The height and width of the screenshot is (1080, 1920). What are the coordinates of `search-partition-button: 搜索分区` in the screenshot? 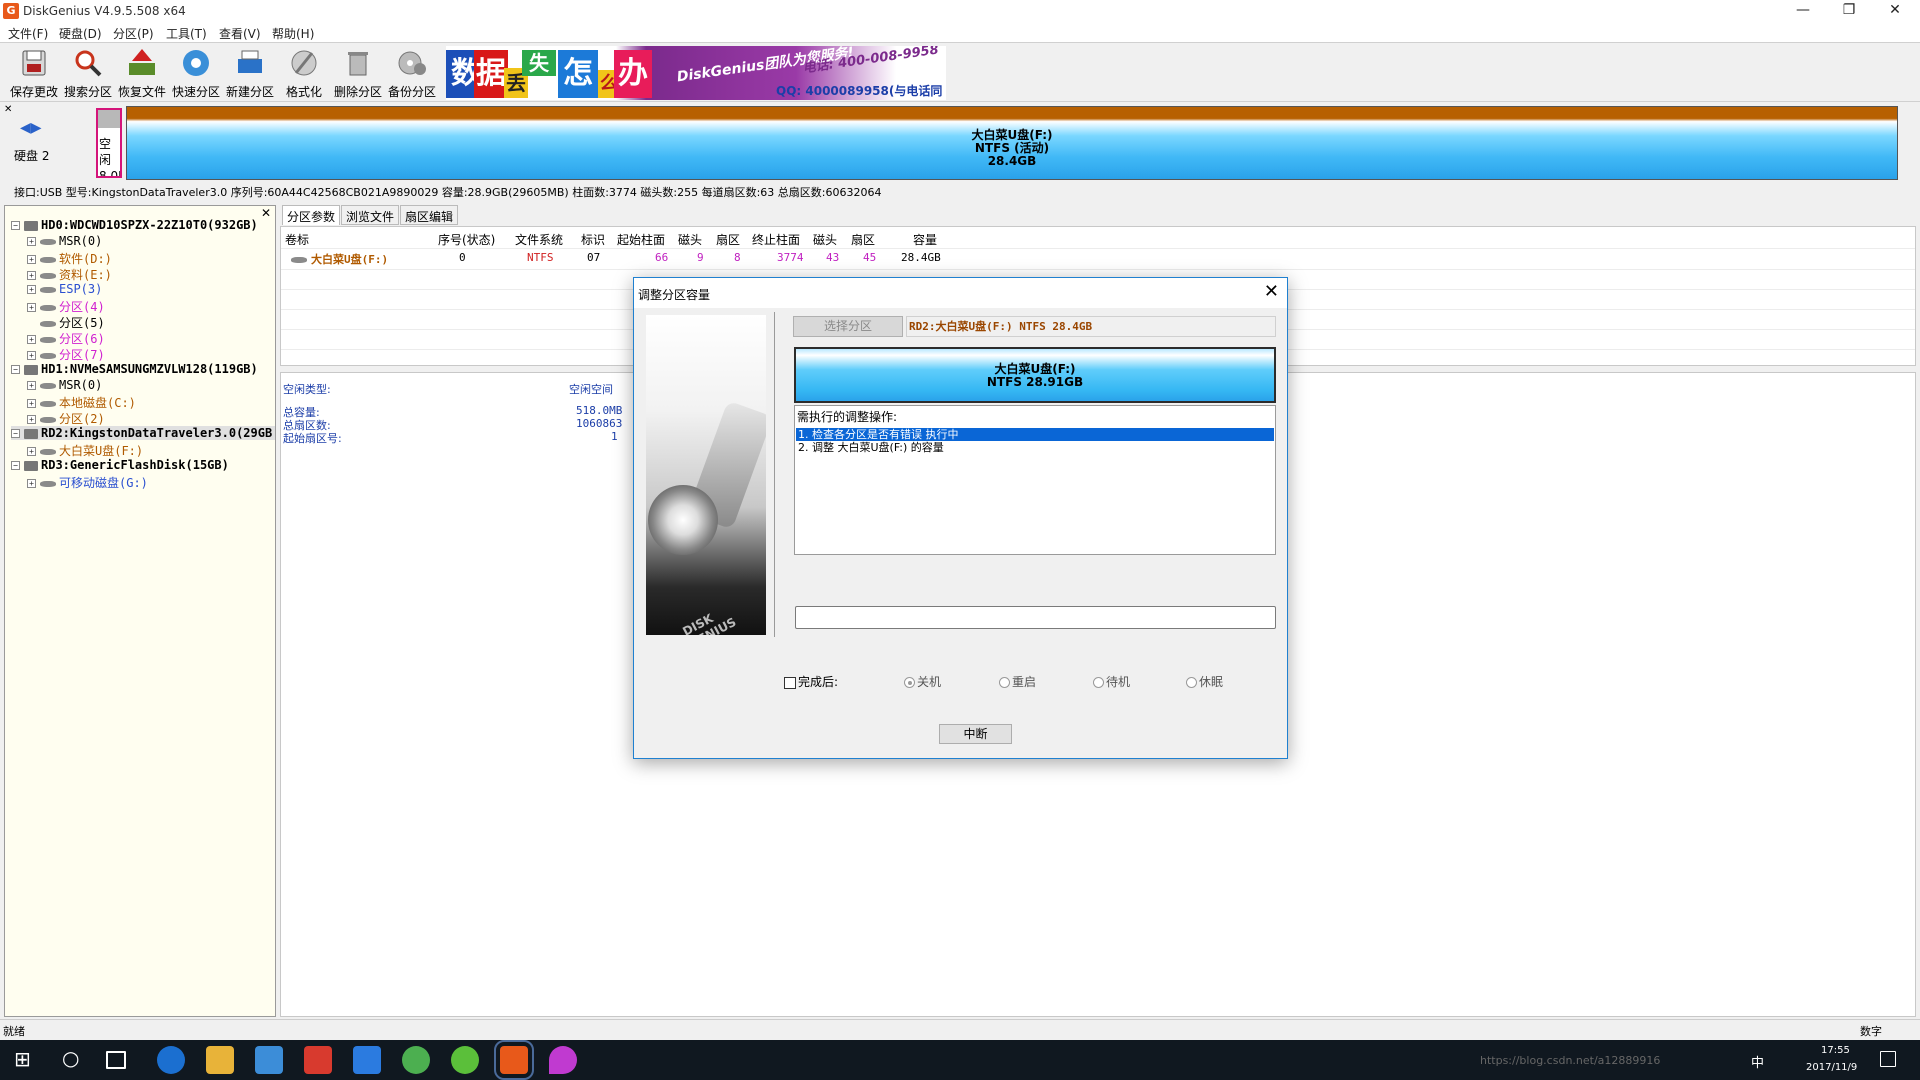 It's located at (88, 74).